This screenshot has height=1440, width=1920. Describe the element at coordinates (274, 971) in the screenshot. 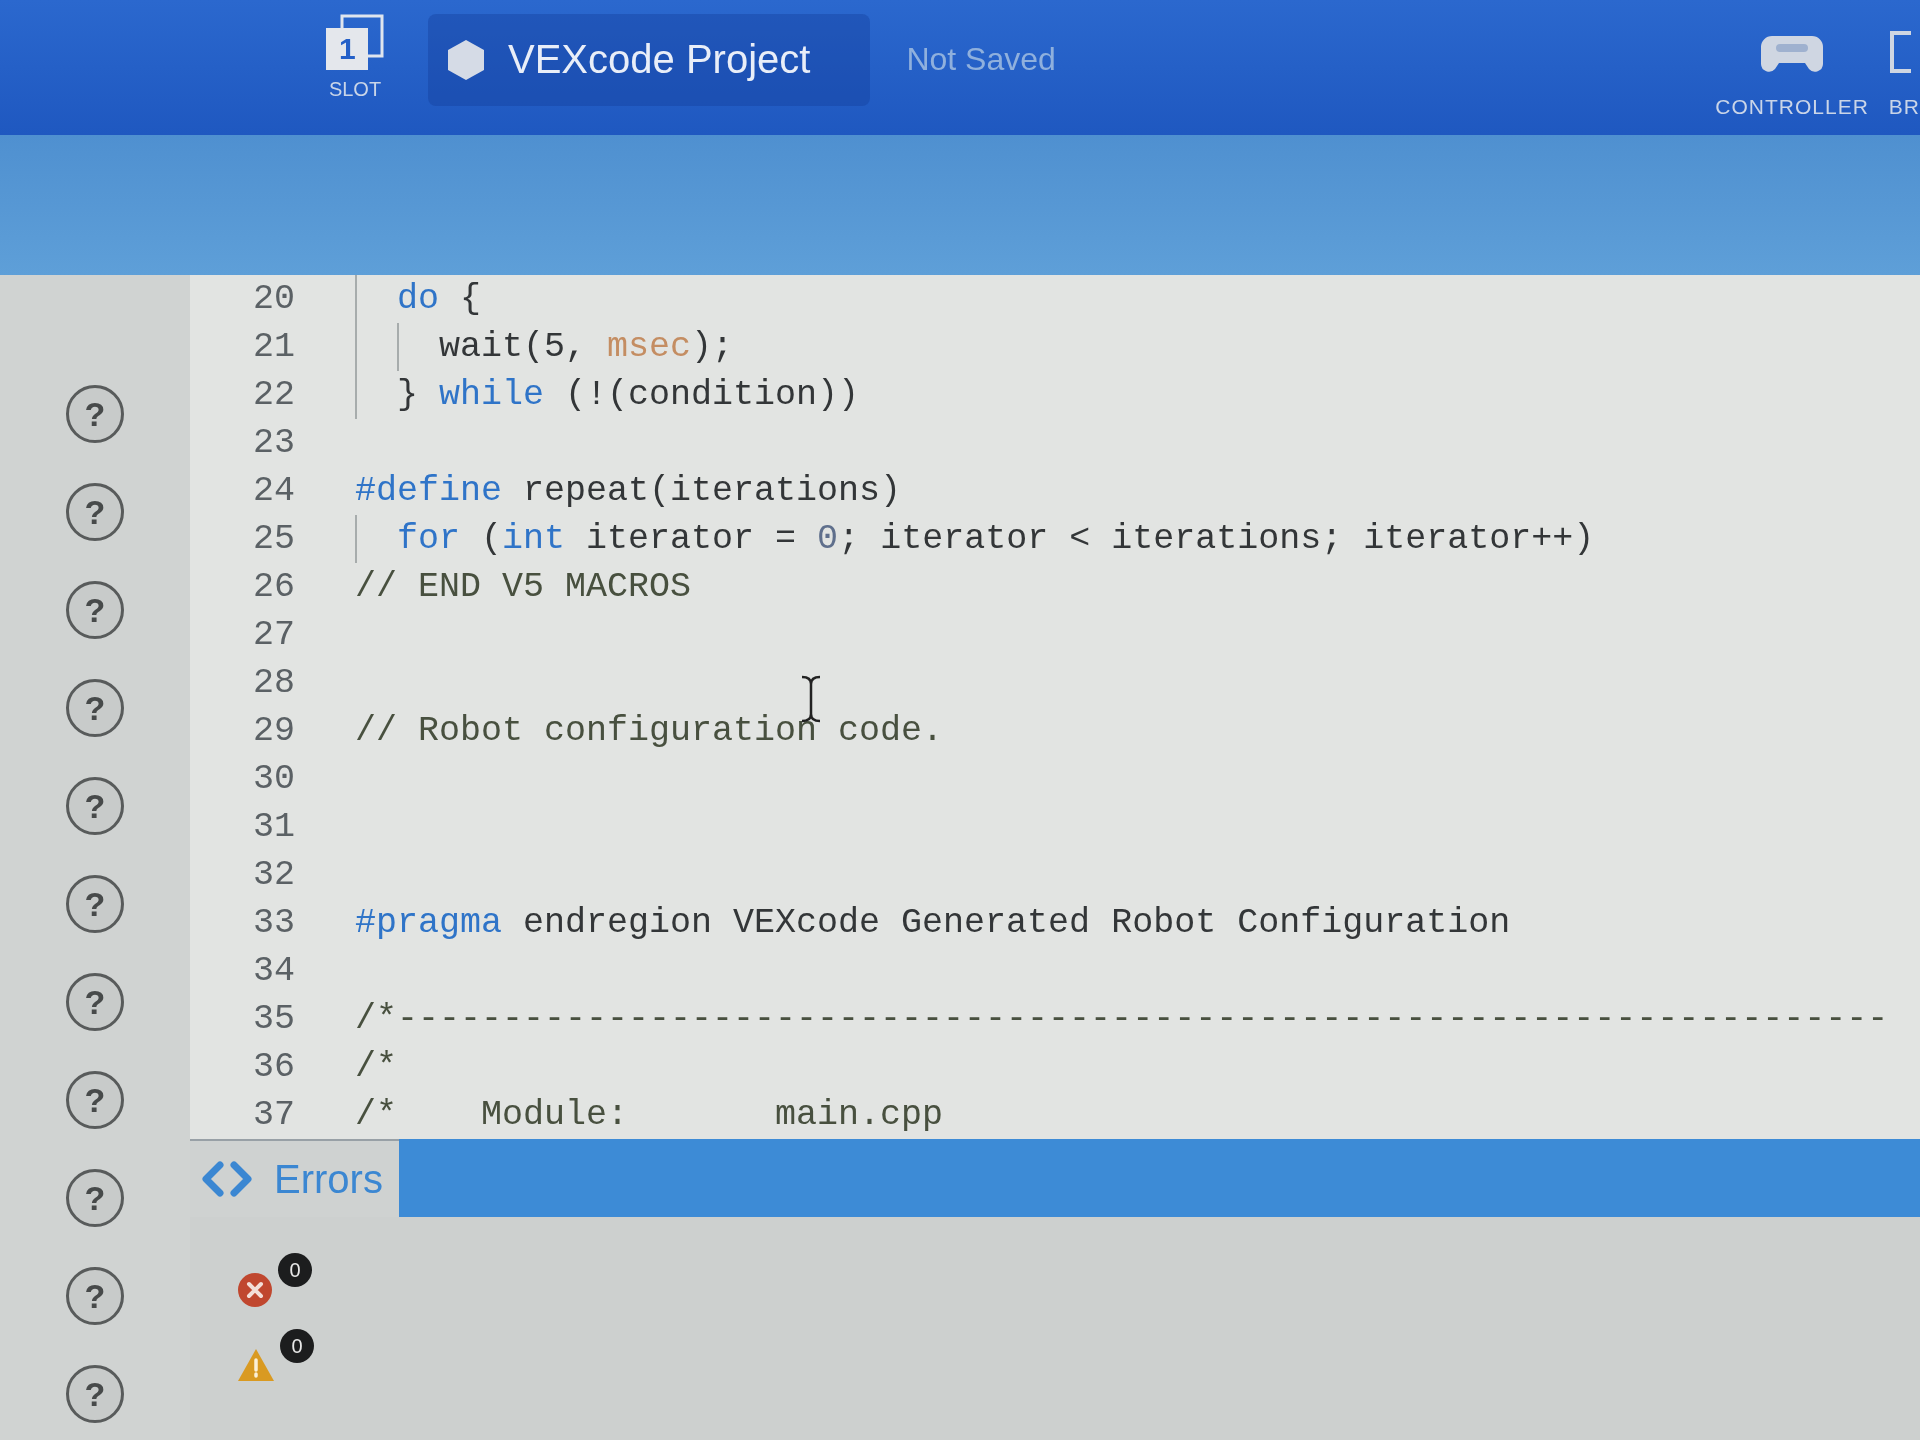

I see `line-number: 34` at that location.